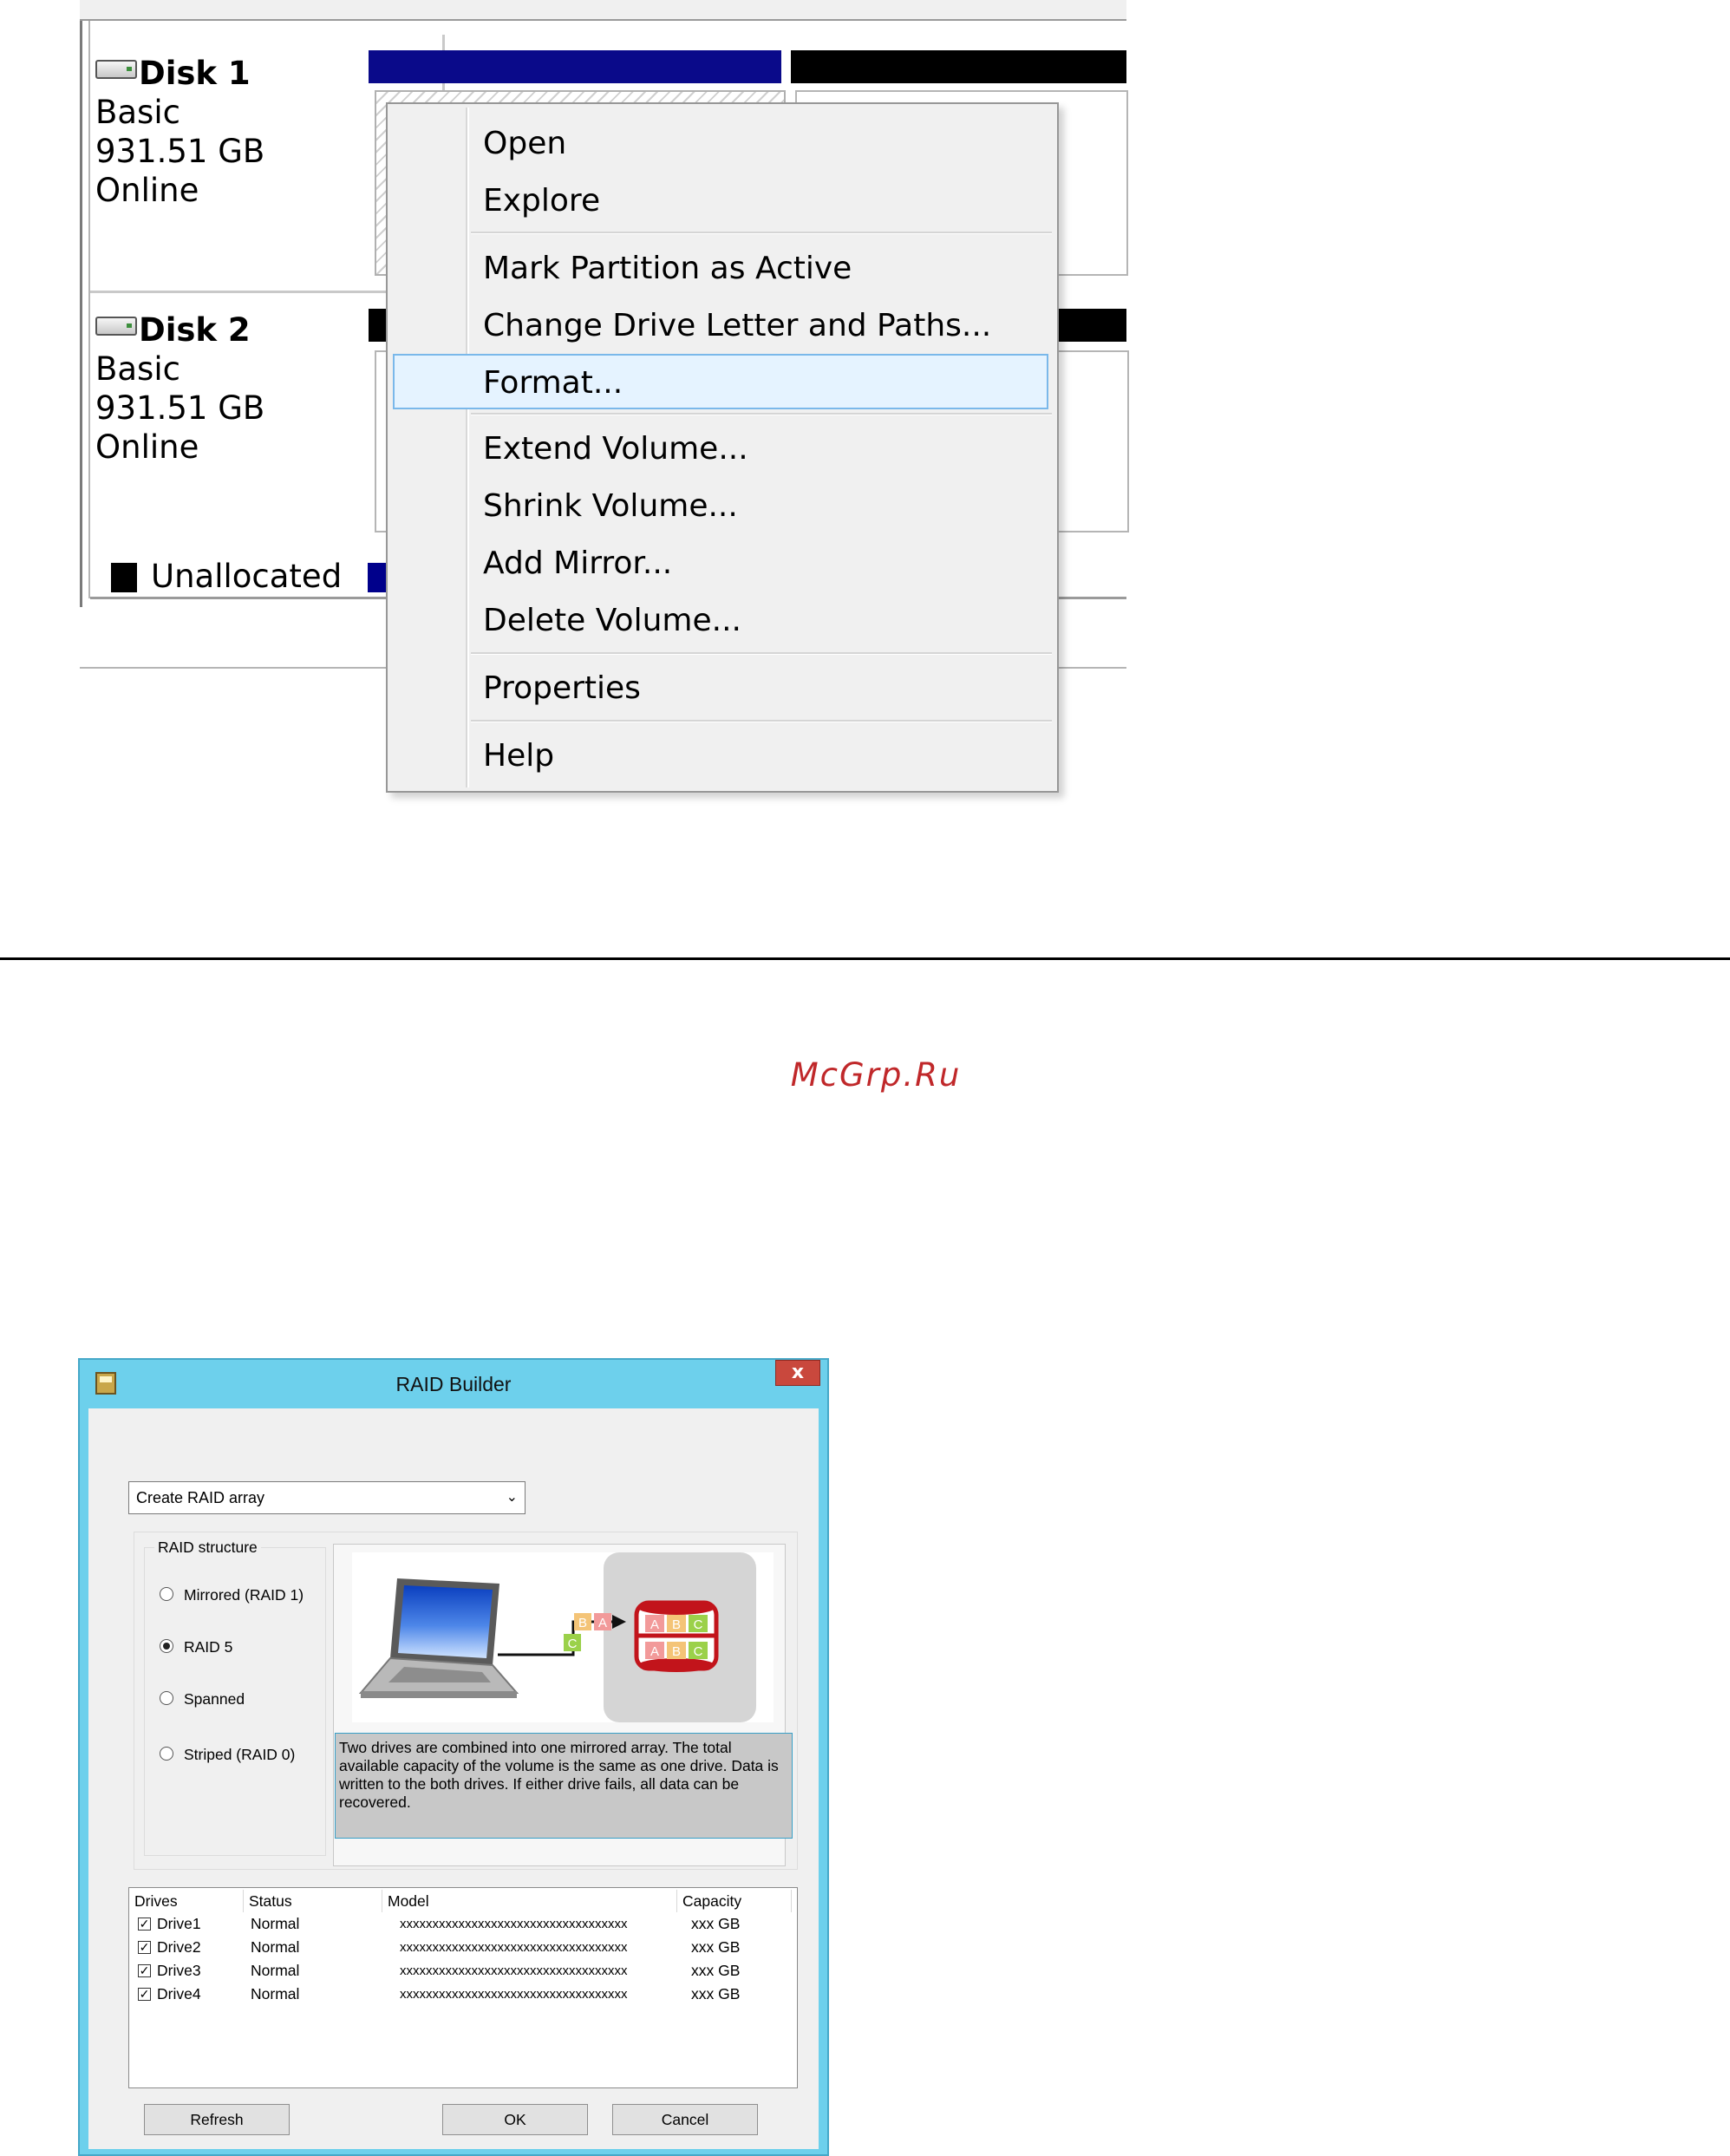 The height and width of the screenshot is (2156, 1730). What do you see at coordinates (195, 330) in the screenshot?
I see `disk-name: Disk 2` at bounding box center [195, 330].